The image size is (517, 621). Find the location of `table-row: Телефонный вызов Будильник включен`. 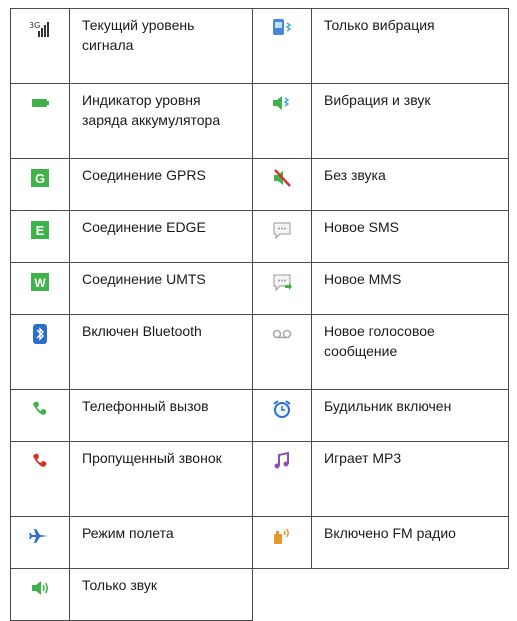

table-row: Телефонный вызов Будильник включен is located at coordinates (259, 415).